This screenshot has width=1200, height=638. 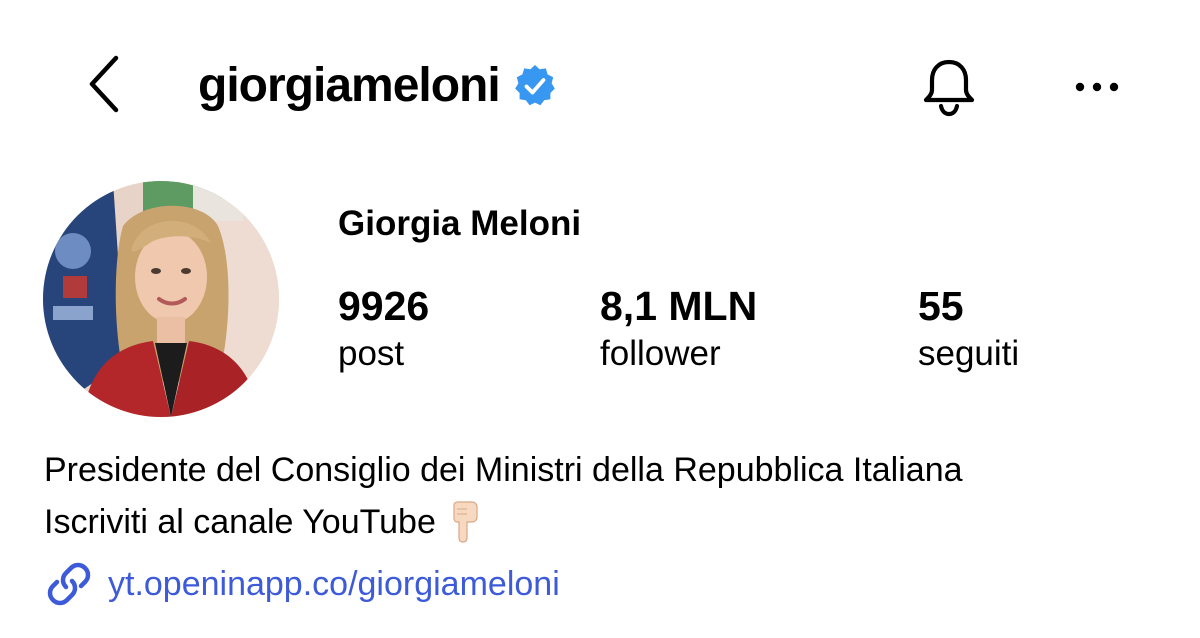 I want to click on more-horizontal-icon, so click(x=1097, y=87).